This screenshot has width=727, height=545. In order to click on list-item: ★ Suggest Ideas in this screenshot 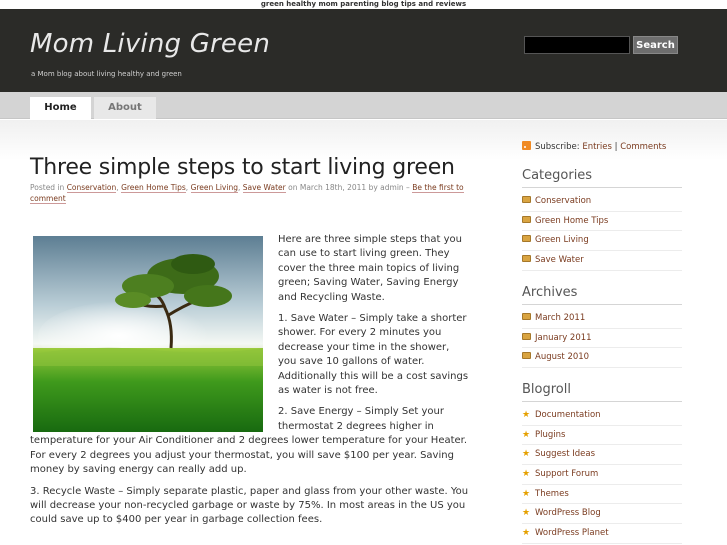, I will do `click(602, 455)`.